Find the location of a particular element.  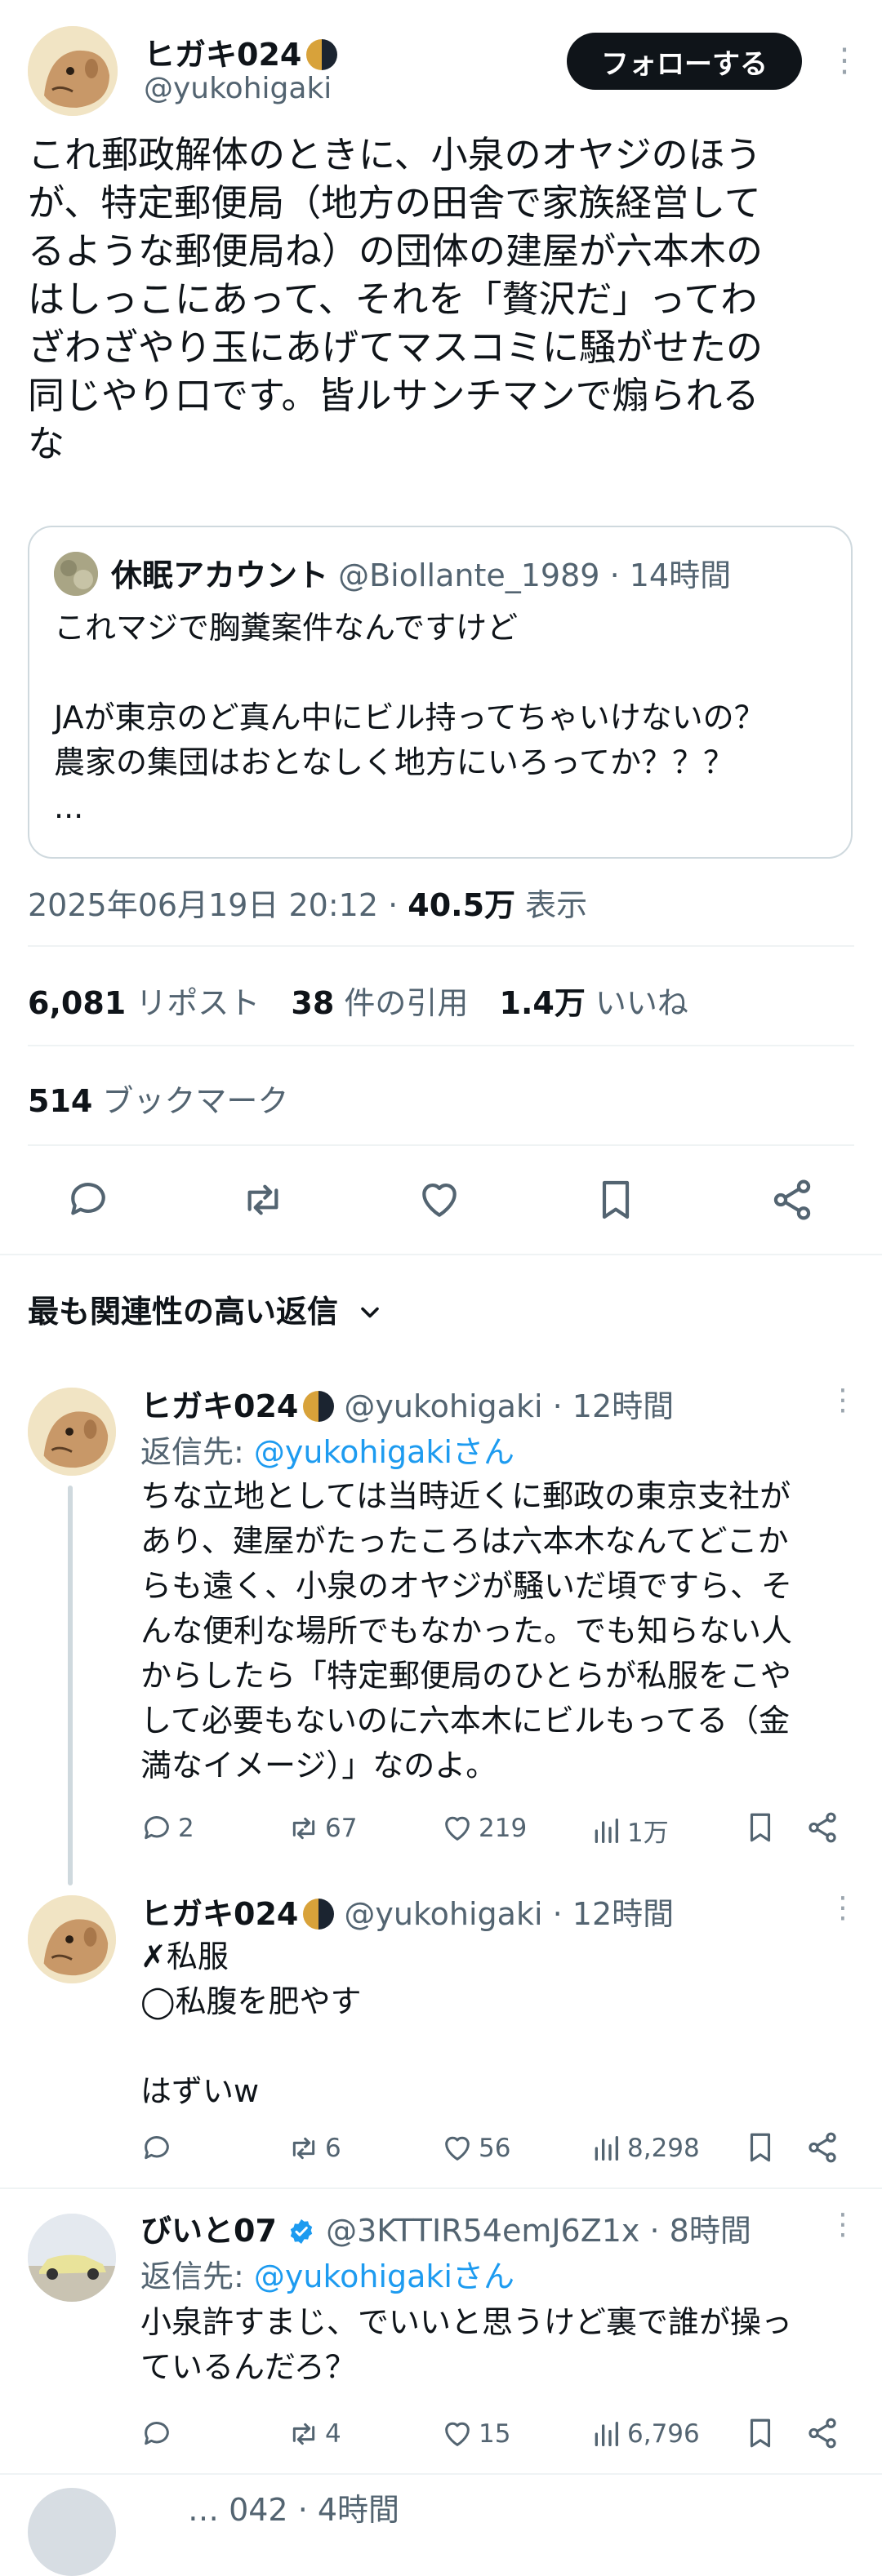

quotes-count: 38 is located at coordinates (313, 1003).